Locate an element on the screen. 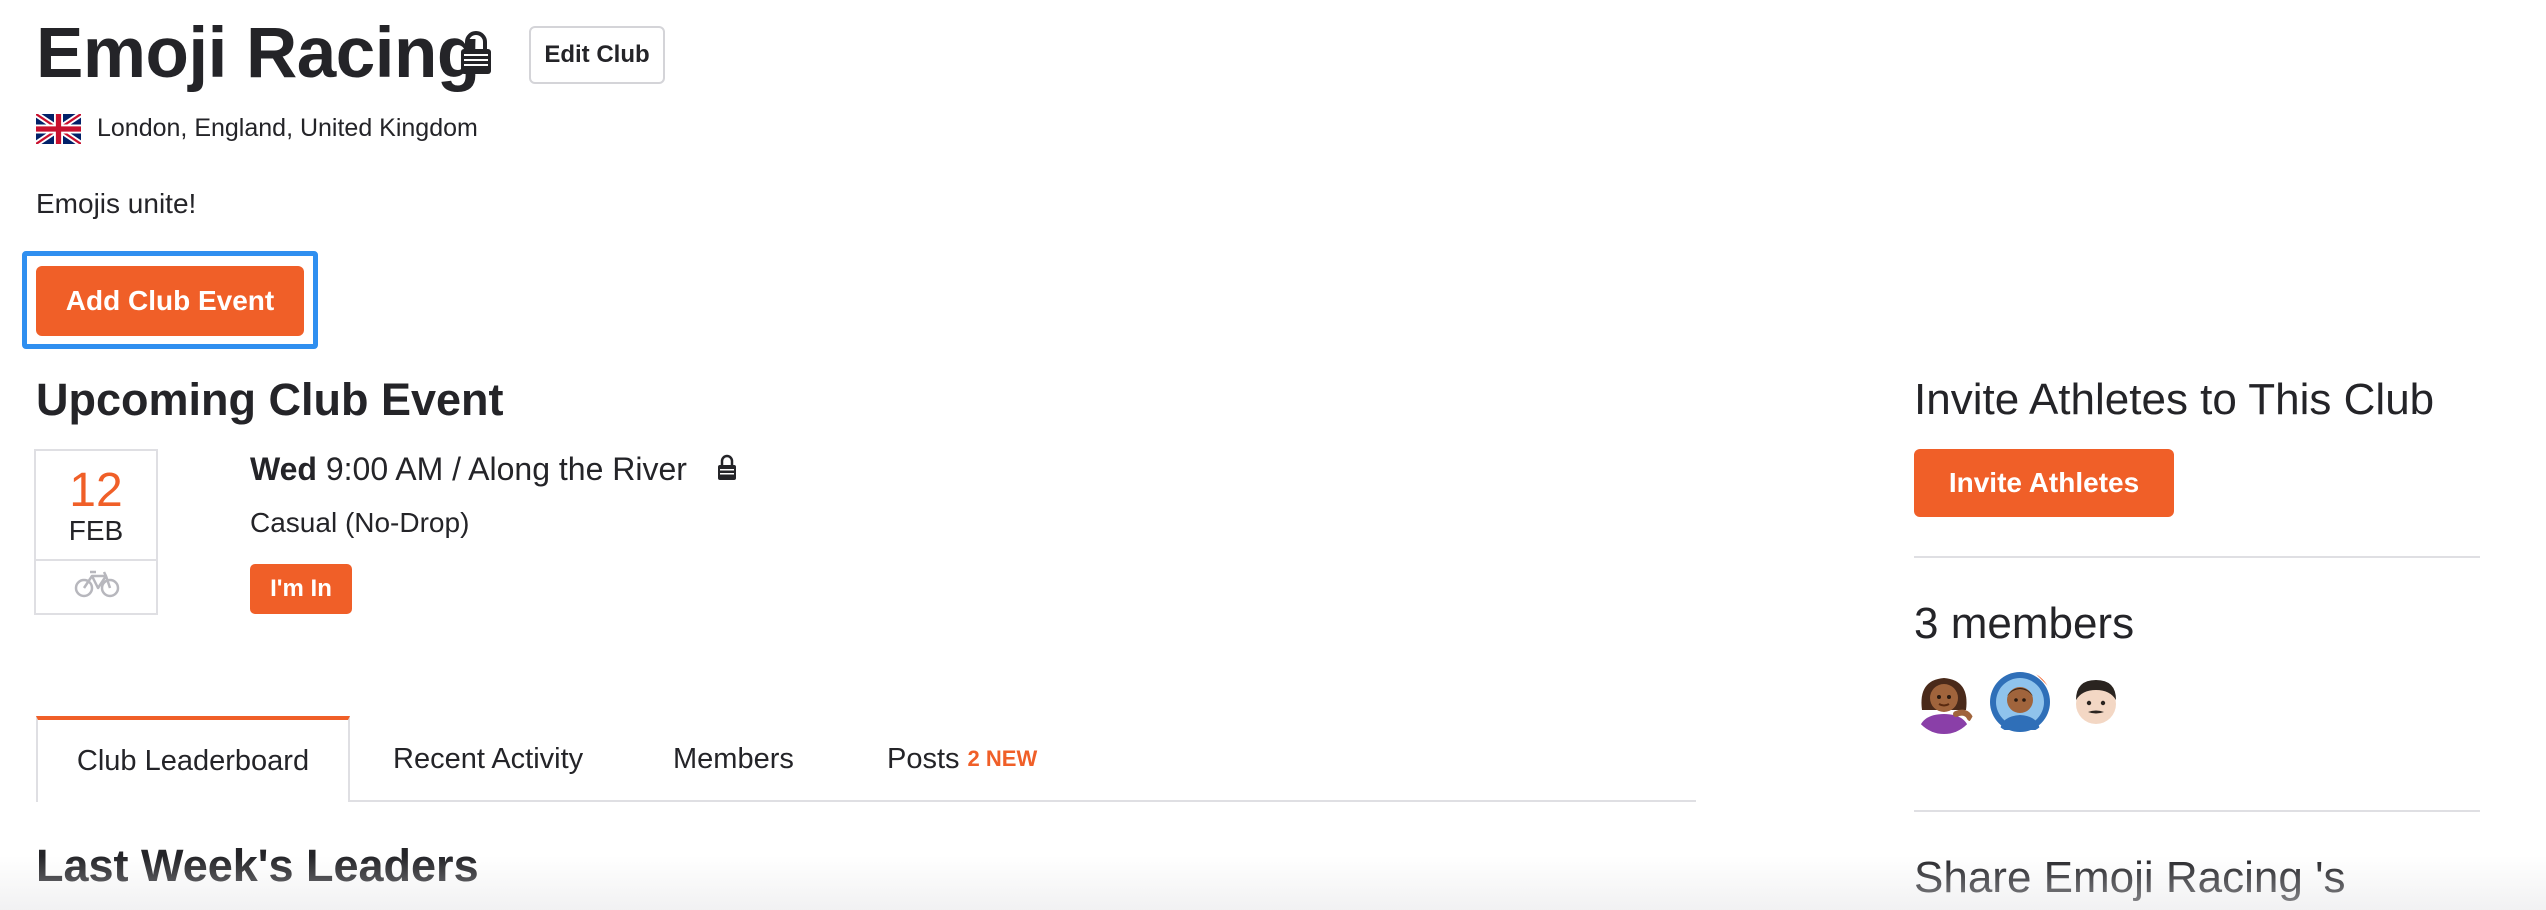 The image size is (2546, 910). date-card-divider is located at coordinates (96, 560).